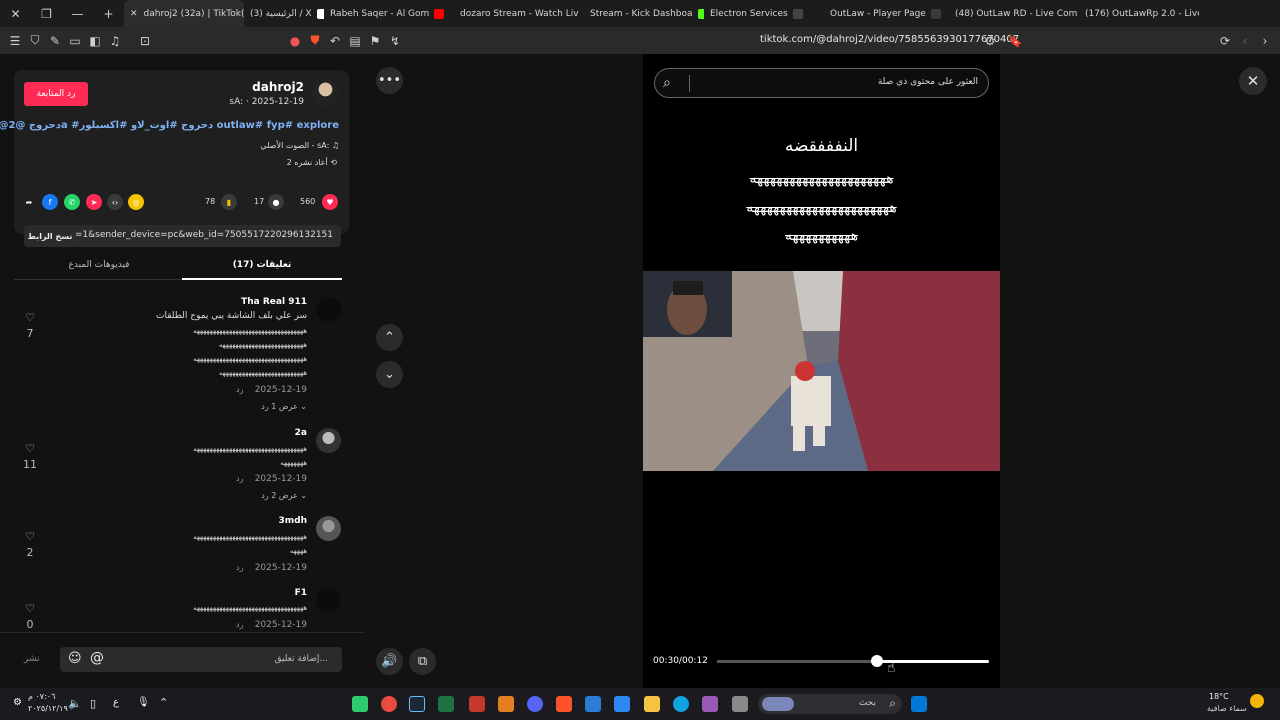  What do you see at coordinates (1253, 81) in the screenshot?
I see `close-icon: ✕` at bounding box center [1253, 81].